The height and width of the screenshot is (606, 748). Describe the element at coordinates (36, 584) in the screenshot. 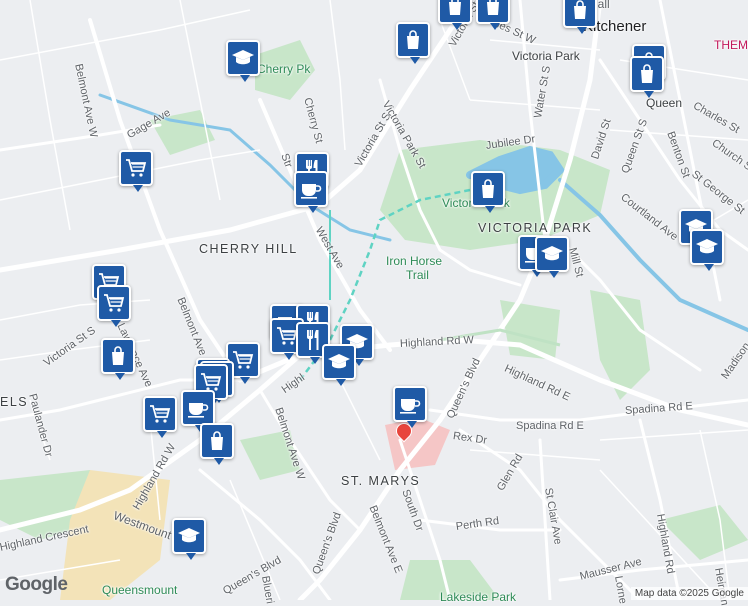

I see `google-logo: Google` at that location.